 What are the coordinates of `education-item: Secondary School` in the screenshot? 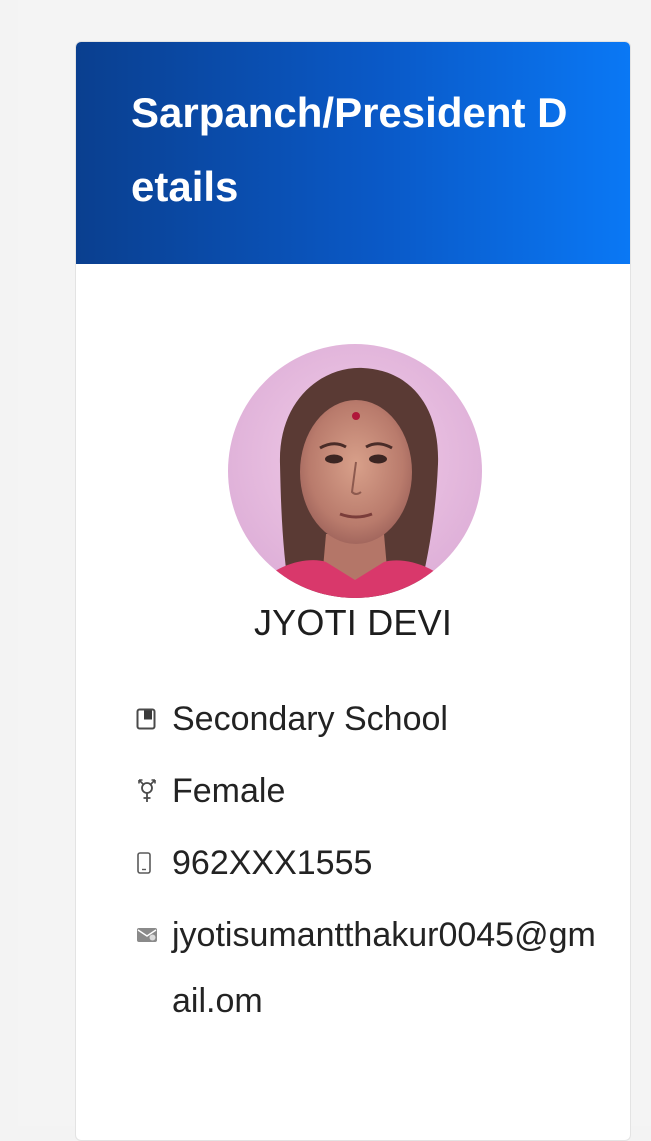 It's located at (371, 719).